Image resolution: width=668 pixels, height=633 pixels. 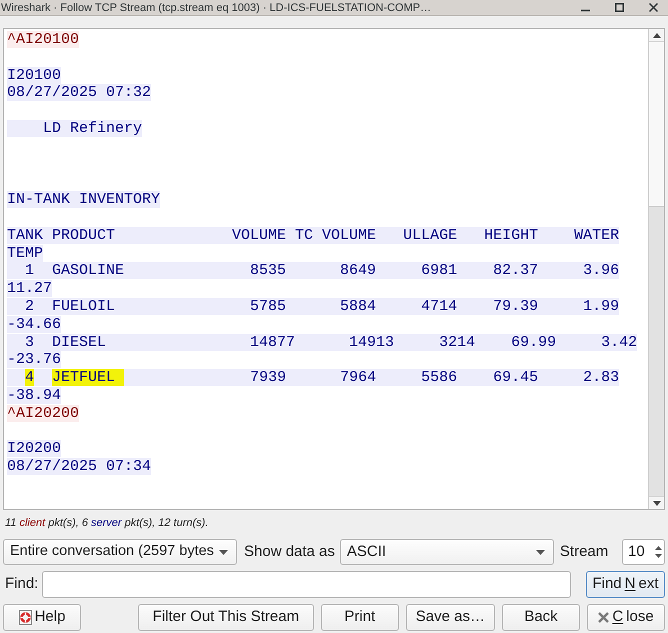 I want to click on stream-summary-text: 11 client pkt(s), 6 server pkt(s), 12 turn(s)., so click(x=106, y=523).